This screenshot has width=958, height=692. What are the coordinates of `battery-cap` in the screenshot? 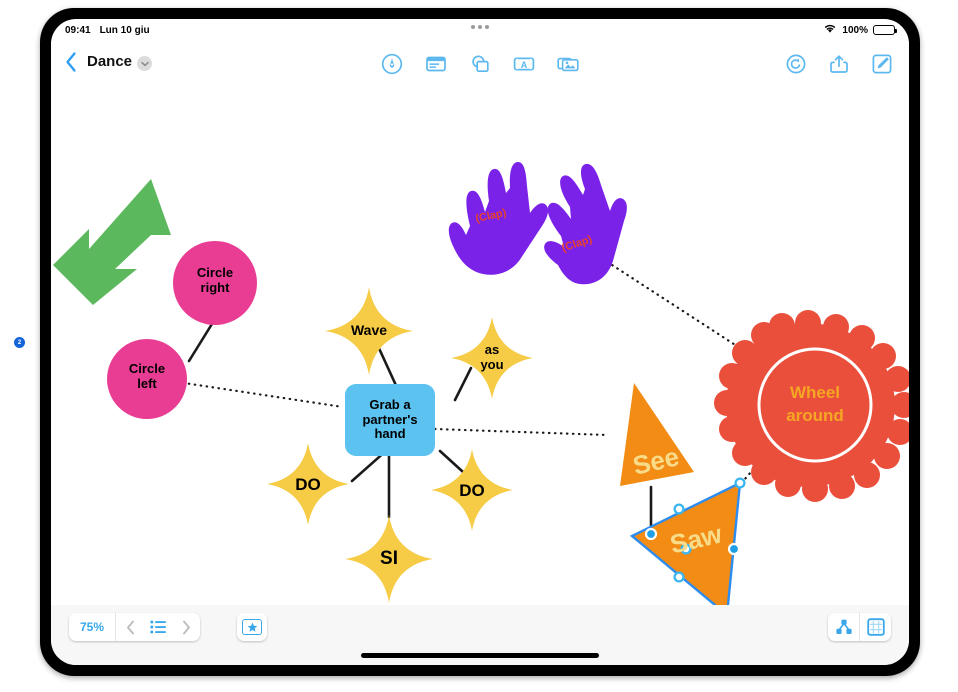 It's located at (896, 31).